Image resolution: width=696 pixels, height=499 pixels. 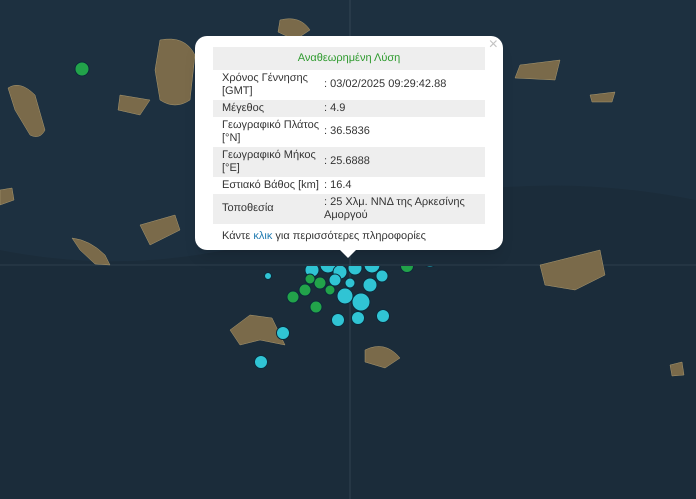 What do you see at coordinates (248, 208) in the screenshot?
I see `field-label: Τοποθεσία` at bounding box center [248, 208].